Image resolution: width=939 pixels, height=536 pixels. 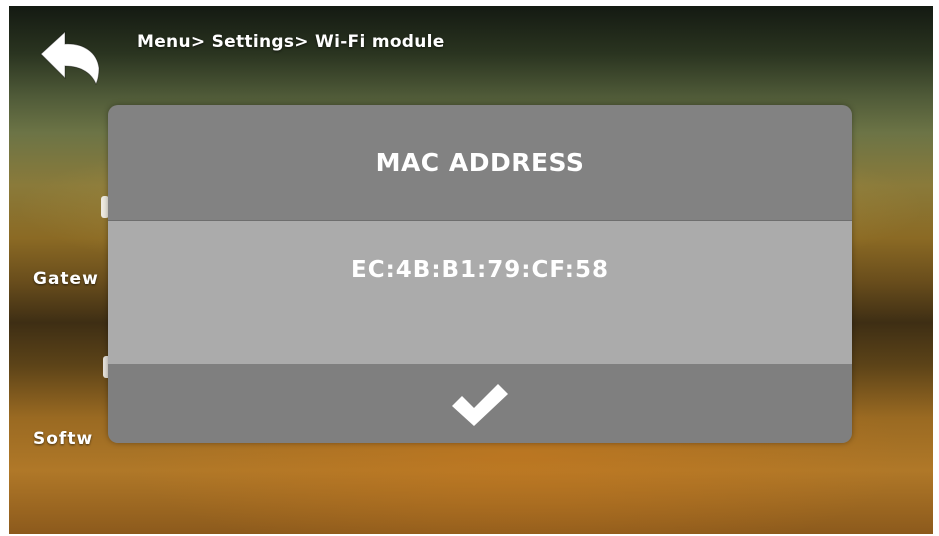 I want to click on confirm-button, so click(x=480, y=403).